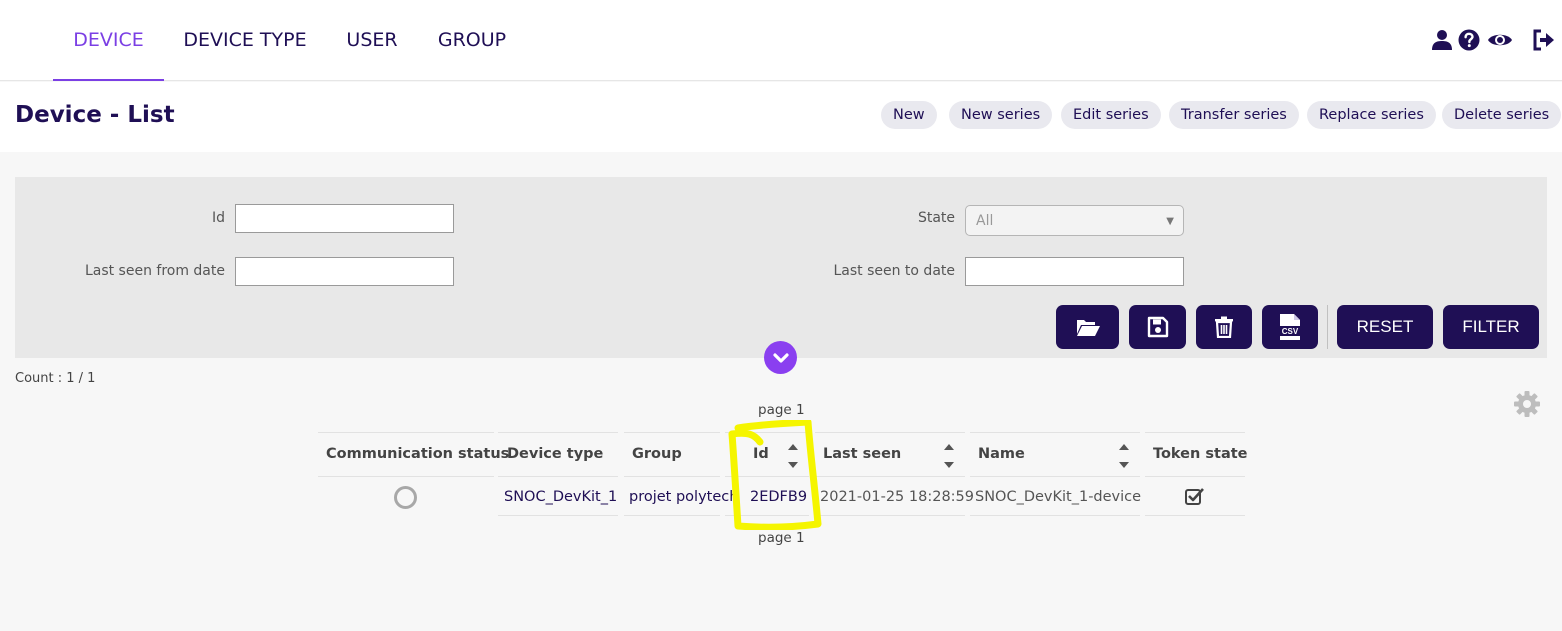 Image resolution: width=1562 pixels, height=631 pixels. I want to click on id-filter-input, so click(344, 218).